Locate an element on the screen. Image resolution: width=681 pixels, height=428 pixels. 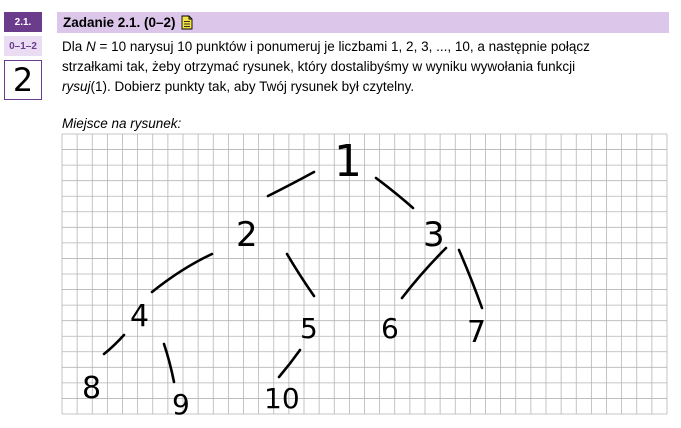
node-3: 3 is located at coordinates (434, 235).